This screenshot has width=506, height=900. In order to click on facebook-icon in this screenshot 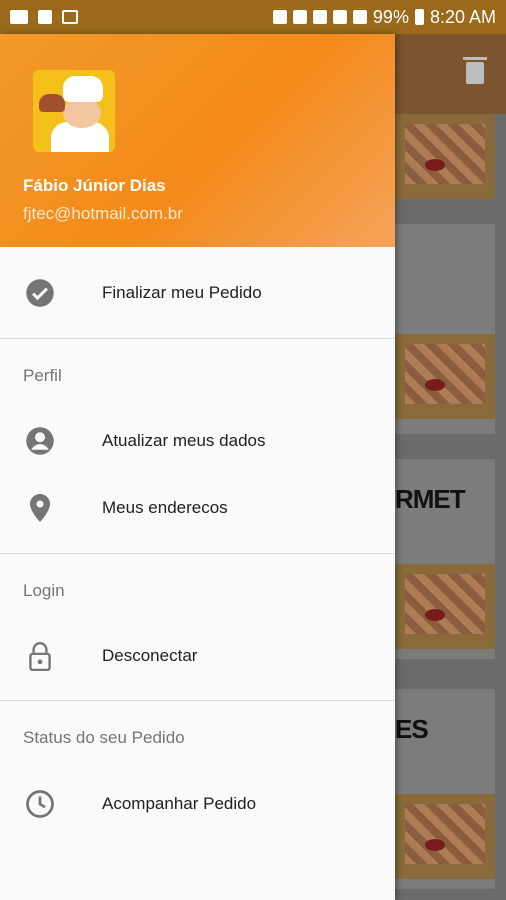, I will do `click(45, 17)`.